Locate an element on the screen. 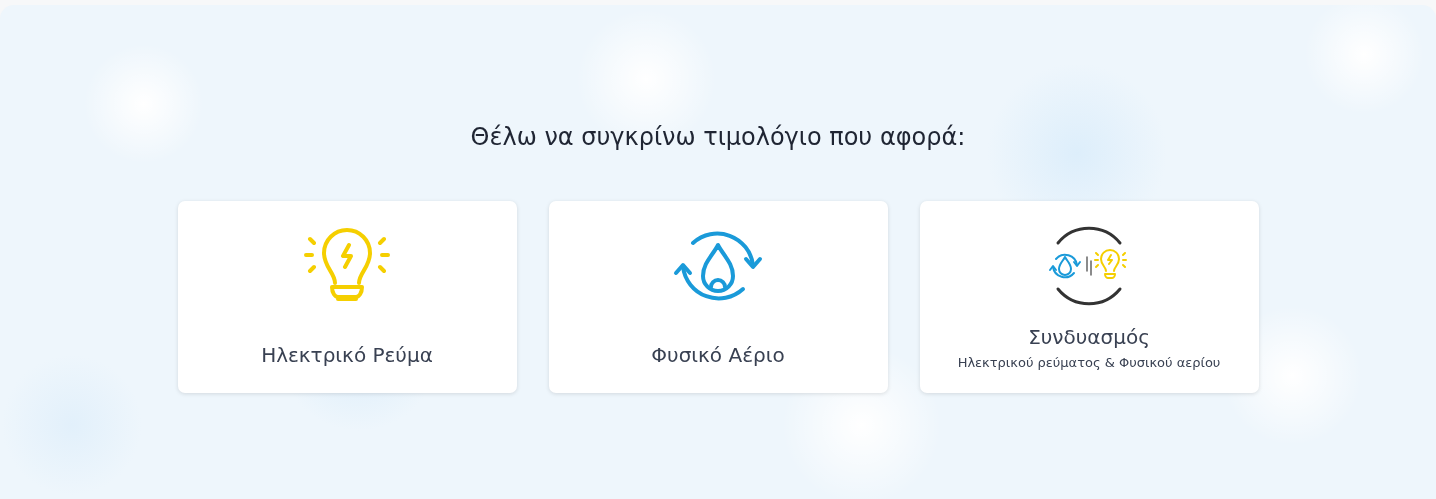 The image size is (1436, 499). page-heading: Θέλω να συγκρίνω τιμολόγιο που αφορά: is located at coordinates (718, 137).